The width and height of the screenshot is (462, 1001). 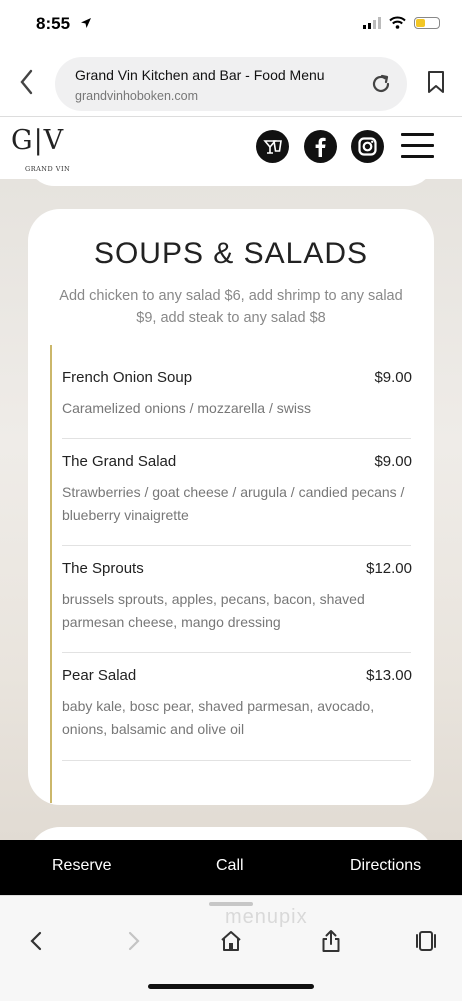 I want to click on facebook-icon, so click(x=320, y=146).